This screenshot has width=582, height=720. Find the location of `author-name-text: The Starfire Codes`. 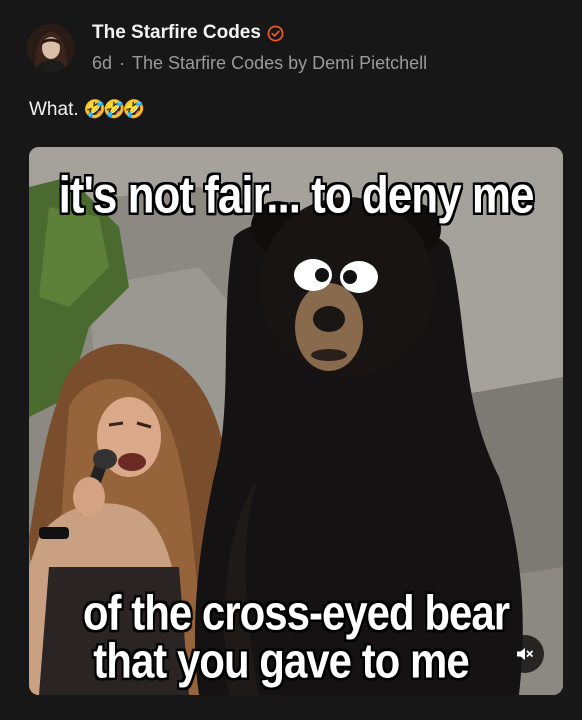

author-name-text: The Starfire Codes is located at coordinates (176, 33).